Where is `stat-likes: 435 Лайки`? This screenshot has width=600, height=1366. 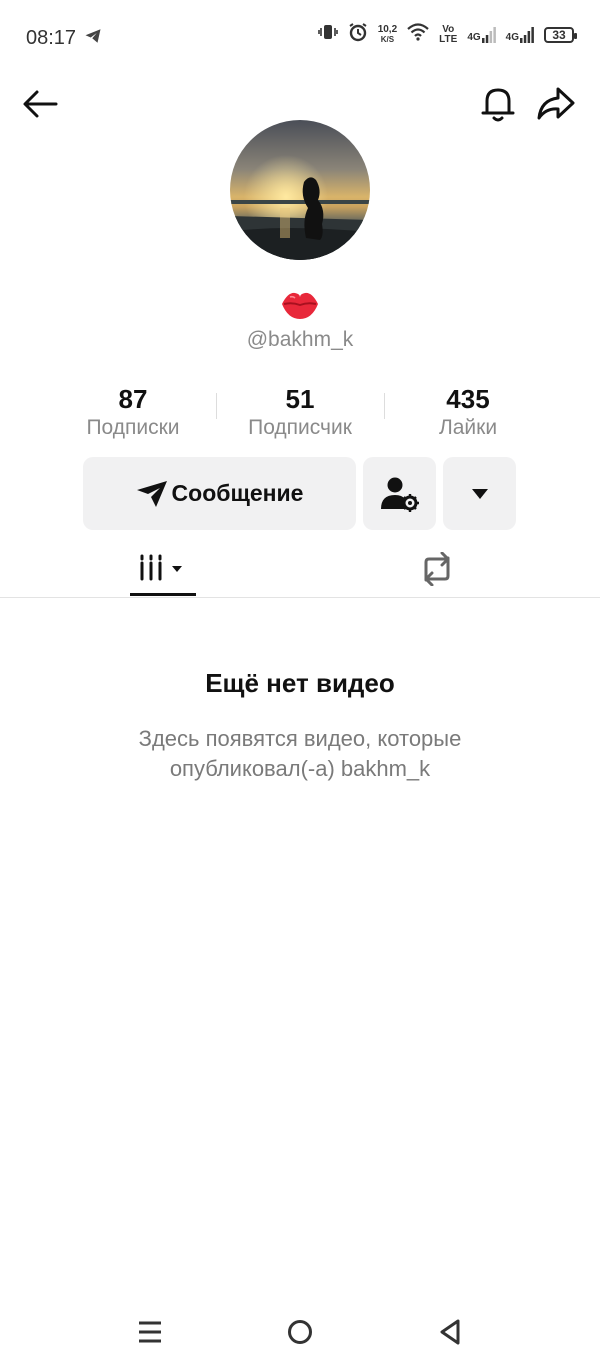 stat-likes: 435 Лайки is located at coordinates (468, 412).